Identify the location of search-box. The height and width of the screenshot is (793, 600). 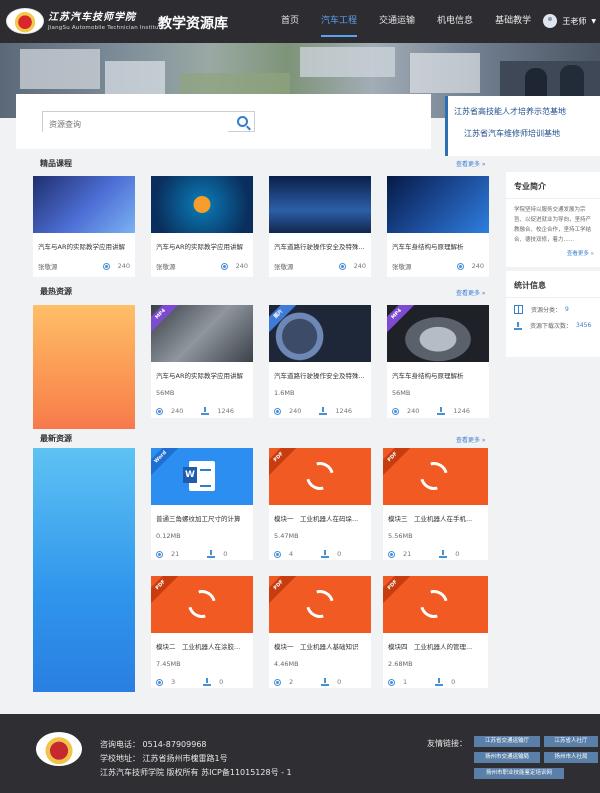
(148, 122).